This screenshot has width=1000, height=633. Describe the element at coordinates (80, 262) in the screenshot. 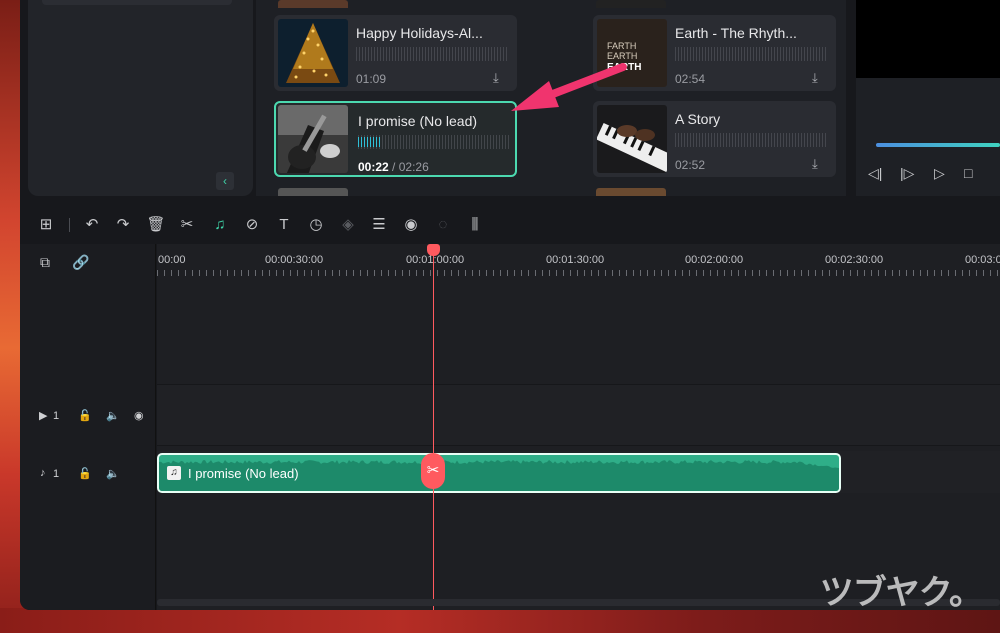

I see `link-icon: 🔗` at that location.